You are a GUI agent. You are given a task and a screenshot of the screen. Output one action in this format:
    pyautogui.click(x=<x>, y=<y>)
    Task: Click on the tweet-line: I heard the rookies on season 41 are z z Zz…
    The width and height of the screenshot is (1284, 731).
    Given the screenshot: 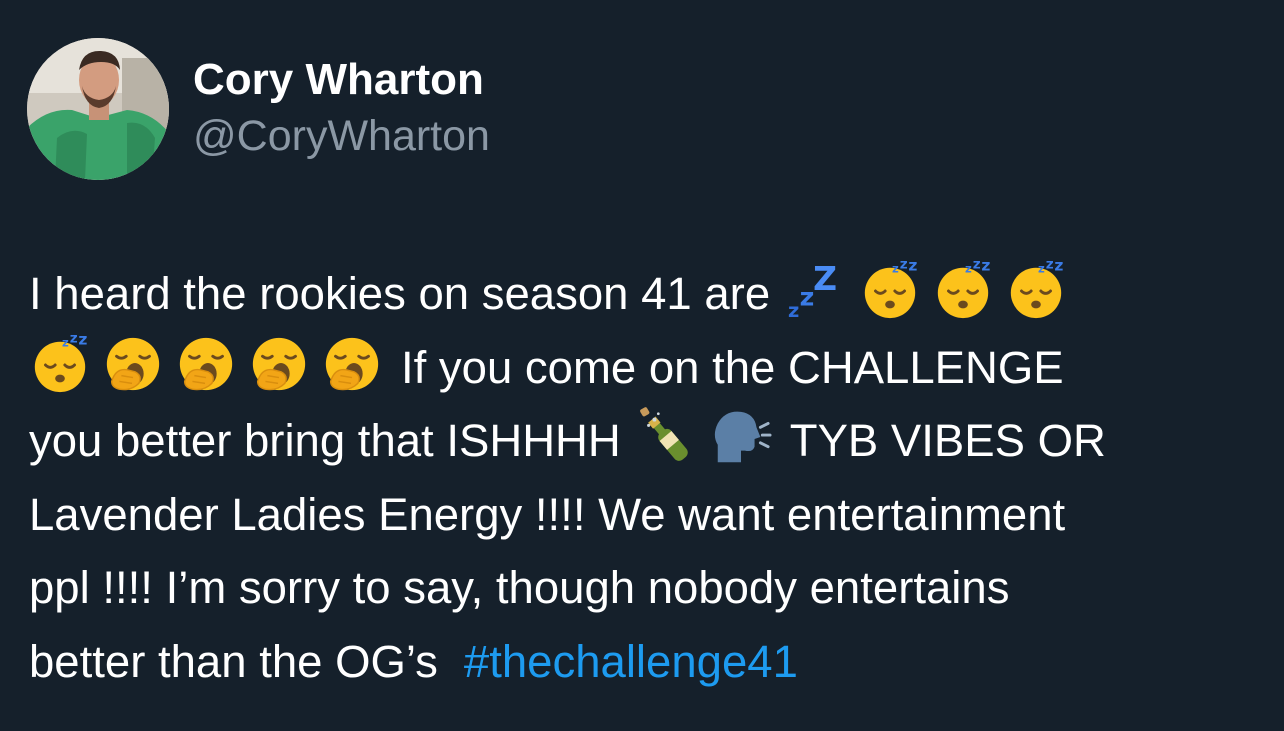 What is the action you would take?
    pyautogui.click(x=649, y=294)
    